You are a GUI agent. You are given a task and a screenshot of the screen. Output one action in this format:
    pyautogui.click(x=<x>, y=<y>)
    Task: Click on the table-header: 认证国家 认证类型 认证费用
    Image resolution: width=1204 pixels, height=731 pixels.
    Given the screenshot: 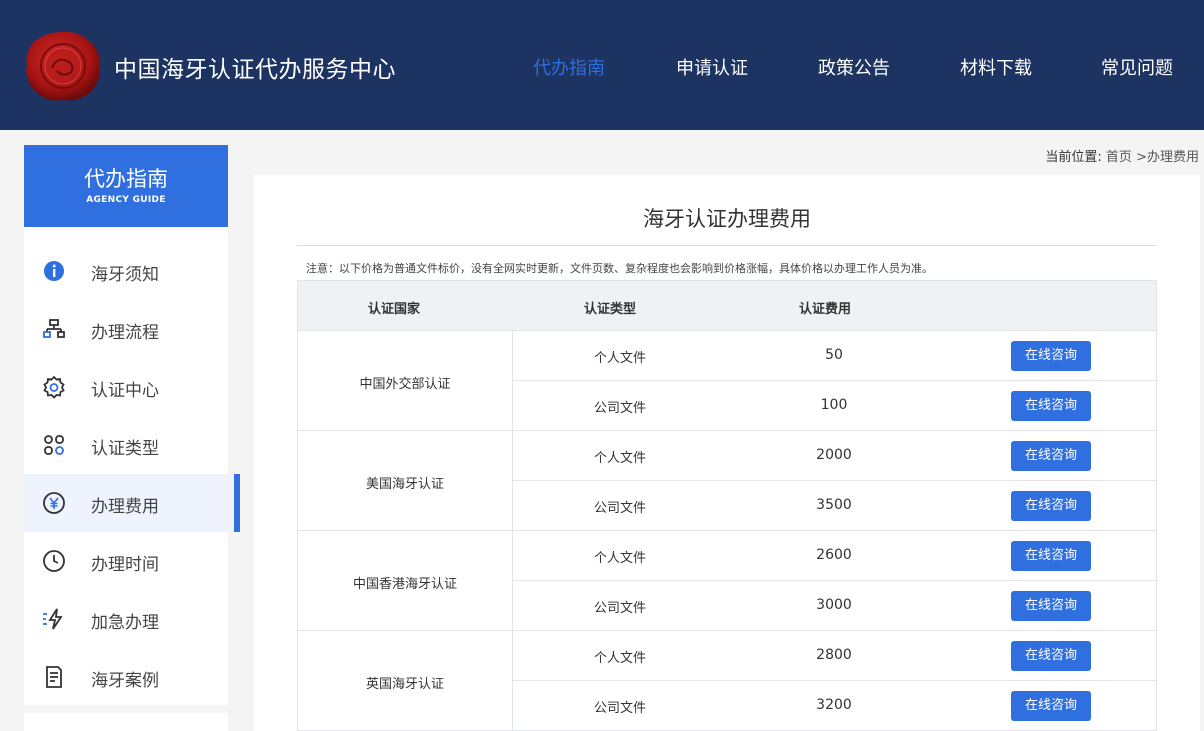 What is the action you would take?
    pyautogui.click(x=727, y=306)
    